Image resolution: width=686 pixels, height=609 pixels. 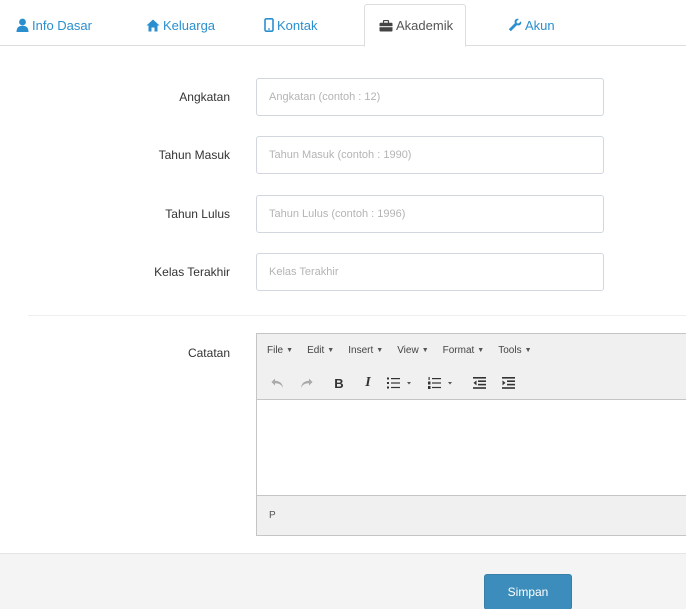 What do you see at coordinates (272, 515) in the screenshot?
I see `element-path: P` at bounding box center [272, 515].